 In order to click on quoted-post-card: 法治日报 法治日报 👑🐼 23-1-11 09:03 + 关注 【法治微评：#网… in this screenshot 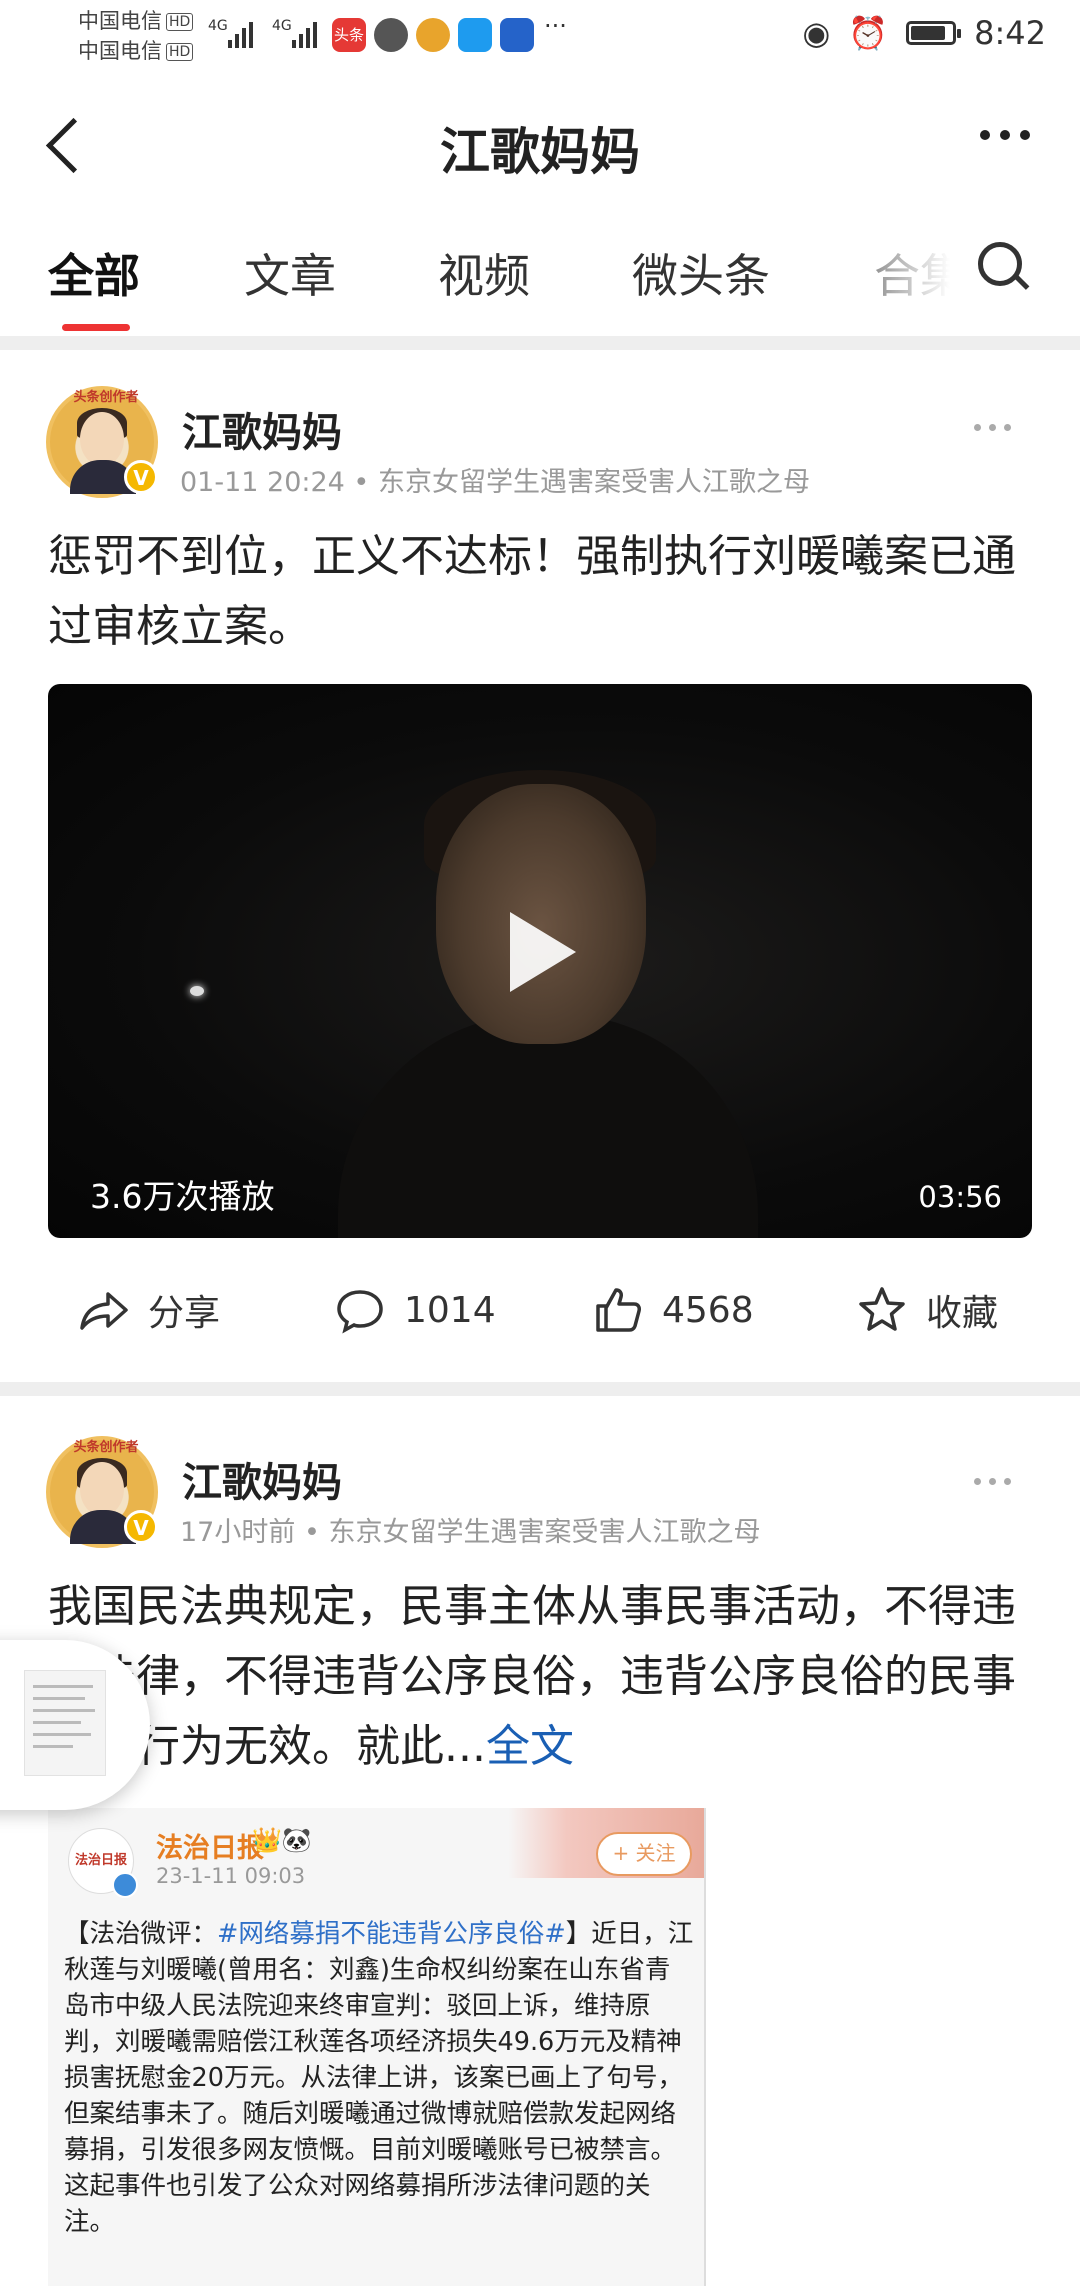, I will do `click(377, 2047)`.